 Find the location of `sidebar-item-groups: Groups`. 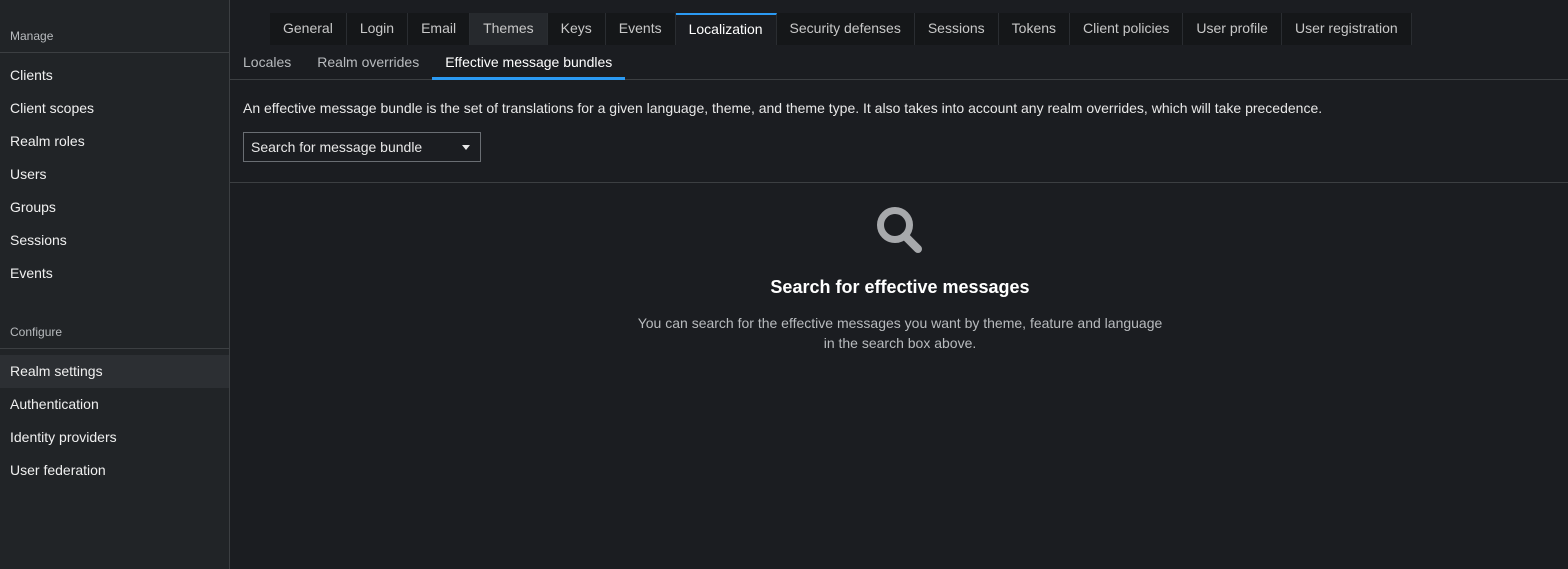

sidebar-item-groups: Groups is located at coordinates (114, 207).